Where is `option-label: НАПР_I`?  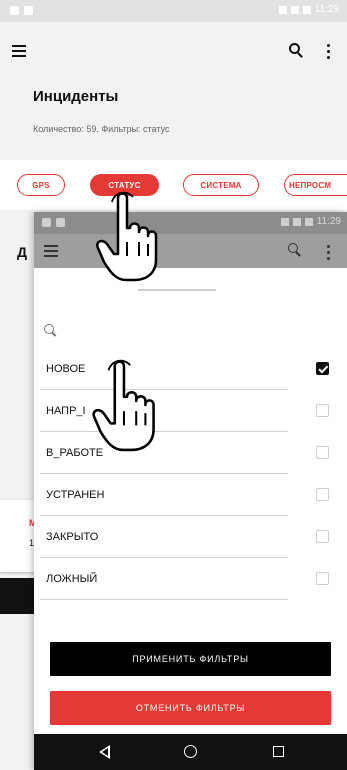
option-label: НАПР_I is located at coordinates (66, 411).